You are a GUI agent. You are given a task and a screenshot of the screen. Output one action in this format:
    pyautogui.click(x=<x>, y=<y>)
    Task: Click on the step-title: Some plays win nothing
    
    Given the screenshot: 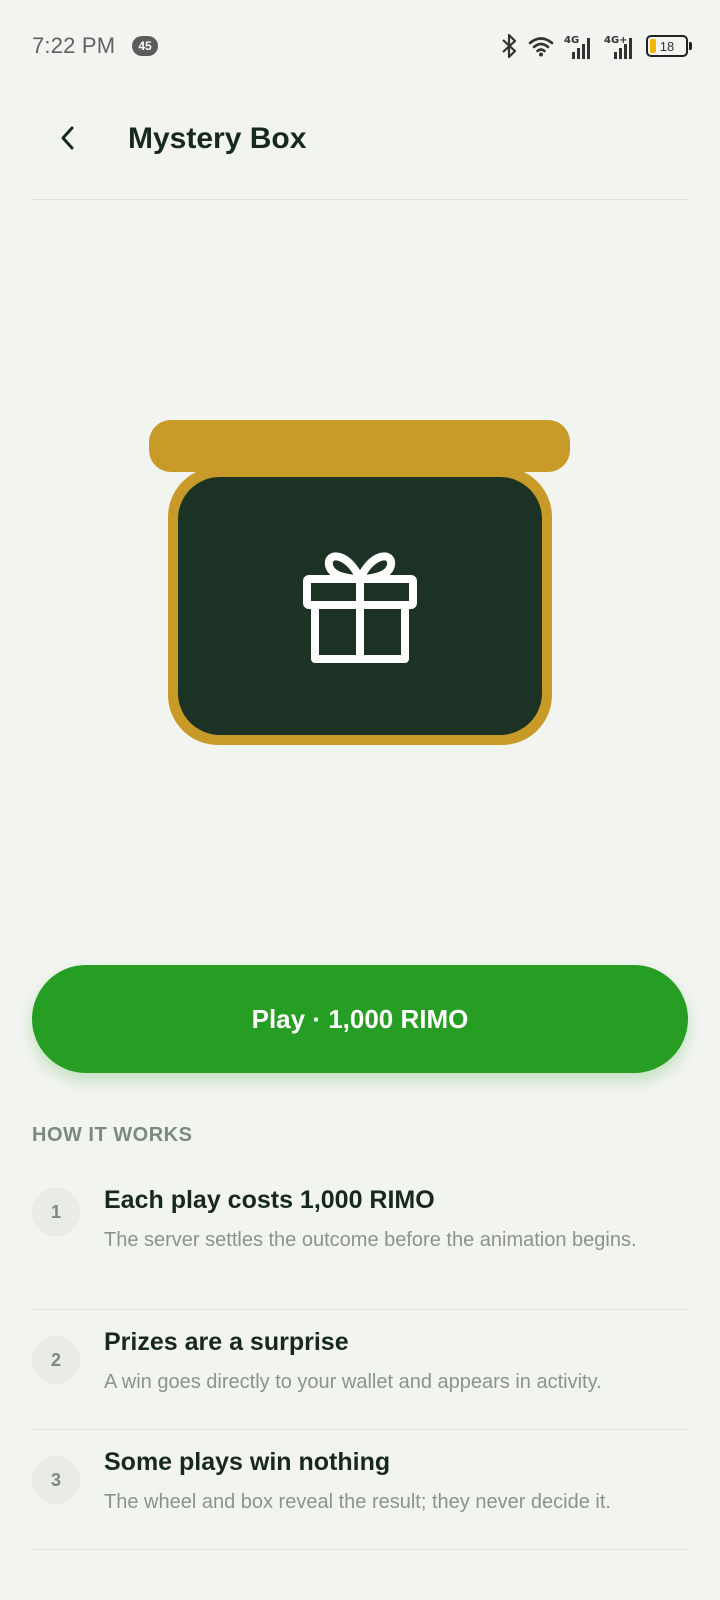 What is the action you would take?
    pyautogui.click(x=247, y=1462)
    